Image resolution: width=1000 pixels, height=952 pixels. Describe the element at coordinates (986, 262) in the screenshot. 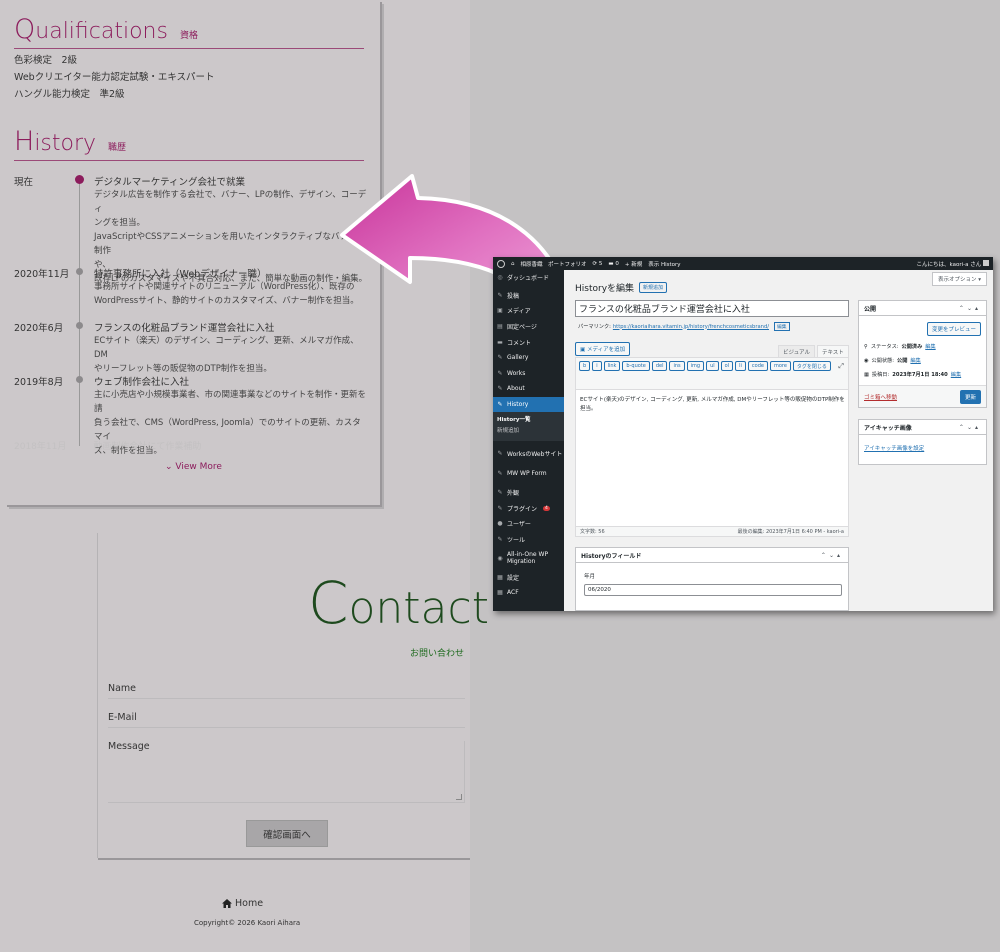

I see `avatar` at that location.